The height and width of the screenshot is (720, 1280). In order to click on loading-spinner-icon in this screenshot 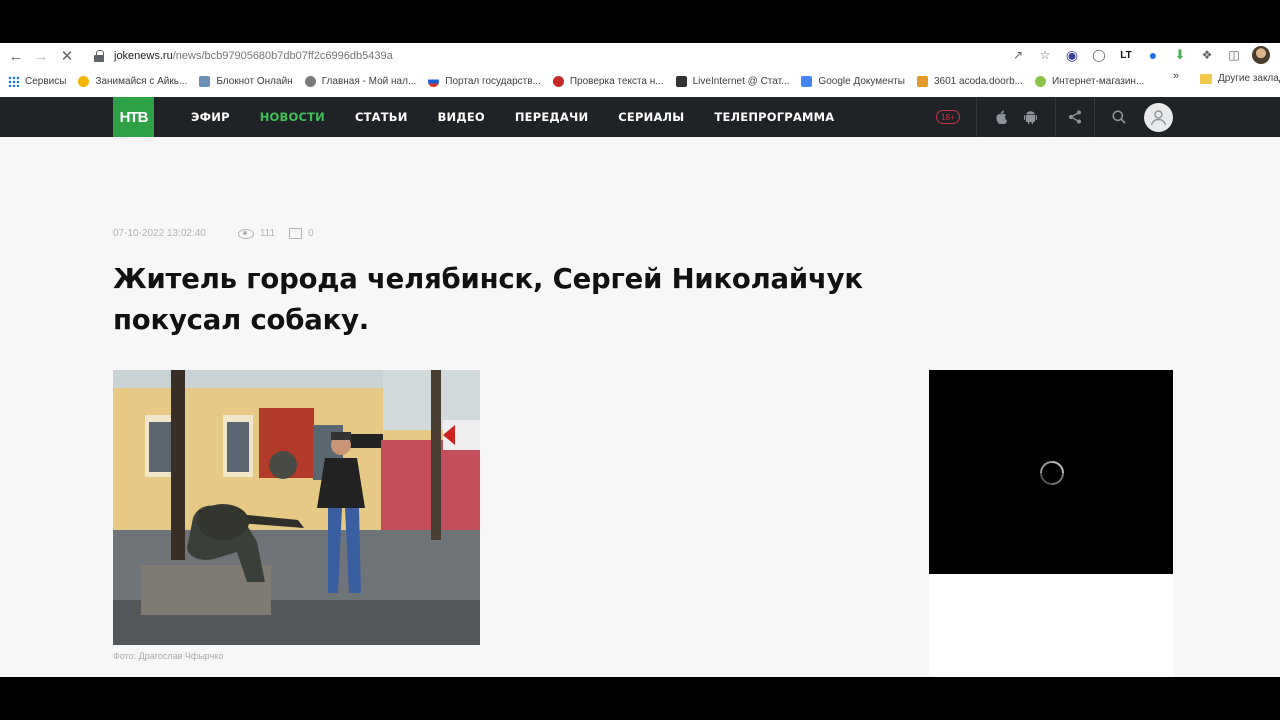, I will do `click(1052, 473)`.